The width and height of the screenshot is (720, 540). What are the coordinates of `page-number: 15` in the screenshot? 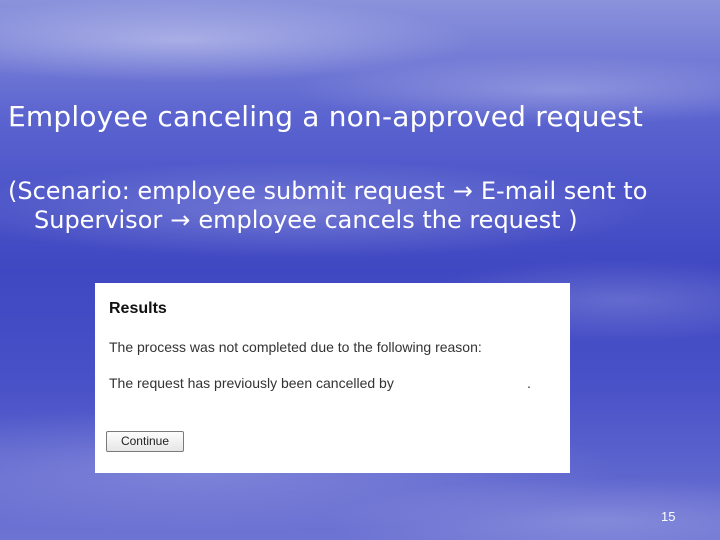 It's located at (668, 516).